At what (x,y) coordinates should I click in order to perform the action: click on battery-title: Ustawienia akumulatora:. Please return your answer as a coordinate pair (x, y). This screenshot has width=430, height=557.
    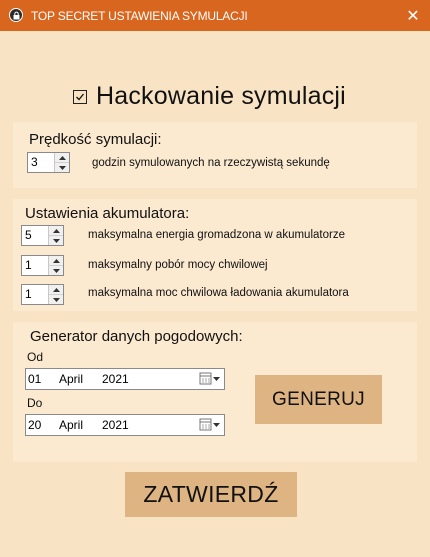
    Looking at the image, I should click on (107, 213).